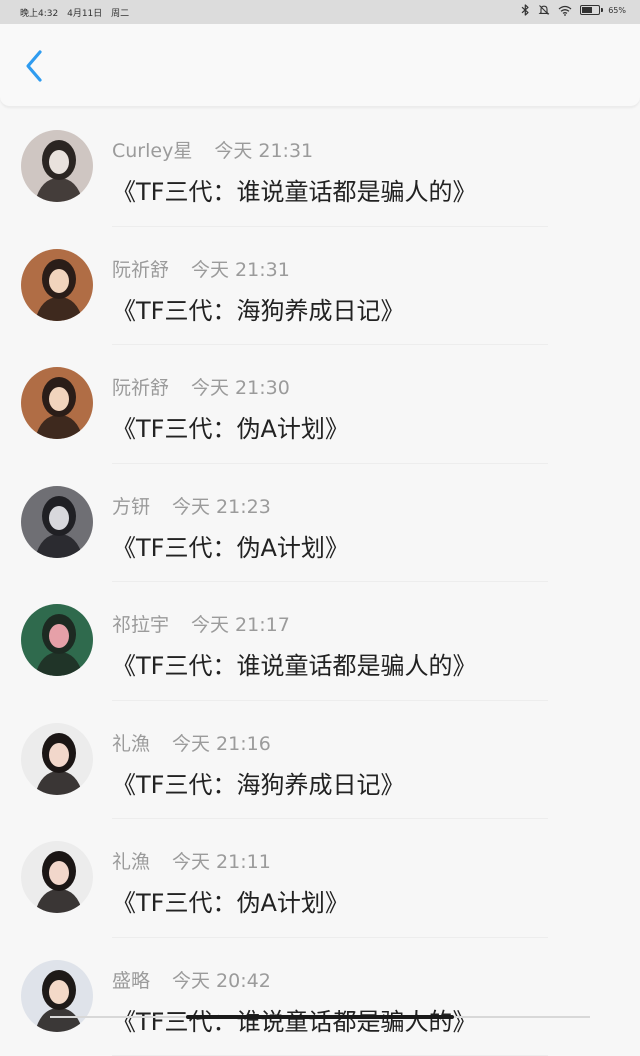 This screenshot has width=640, height=1056. What do you see at coordinates (131, 507) in the screenshot?
I see `user-name: 方钘` at bounding box center [131, 507].